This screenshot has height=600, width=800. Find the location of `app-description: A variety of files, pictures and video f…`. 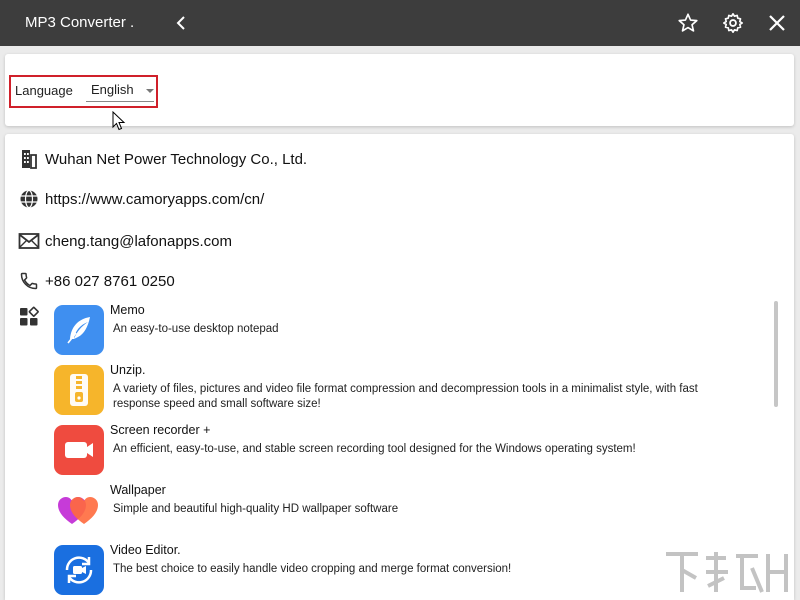

app-description: A variety of files, pictures and video f… is located at coordinates (405, 396).